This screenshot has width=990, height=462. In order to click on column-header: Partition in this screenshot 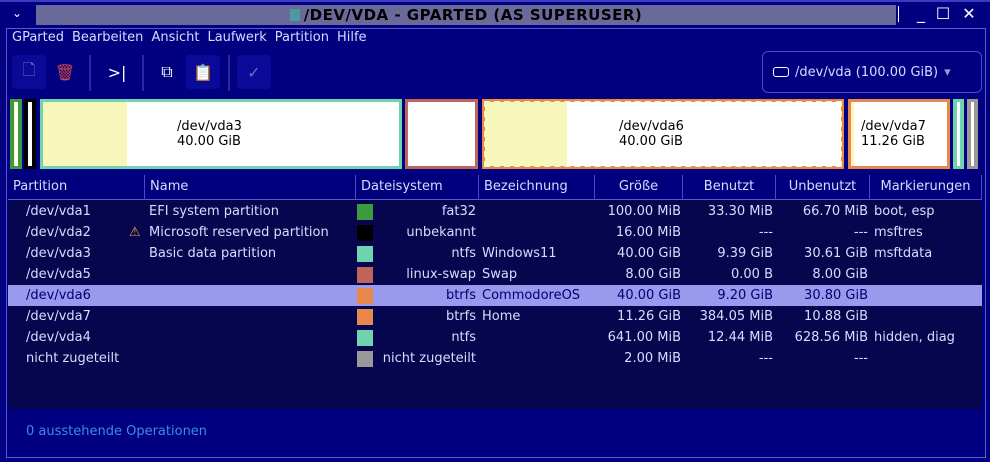, I will do `click(76, 187)`.